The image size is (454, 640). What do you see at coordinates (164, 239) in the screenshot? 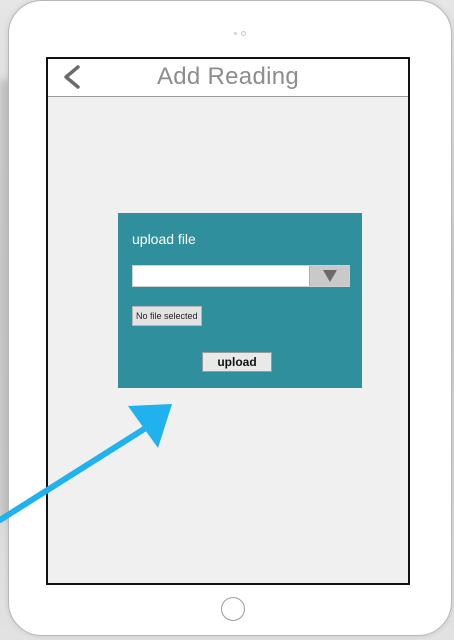
I see `upload-panel-title: upload file` at bounding box center [164, 239].